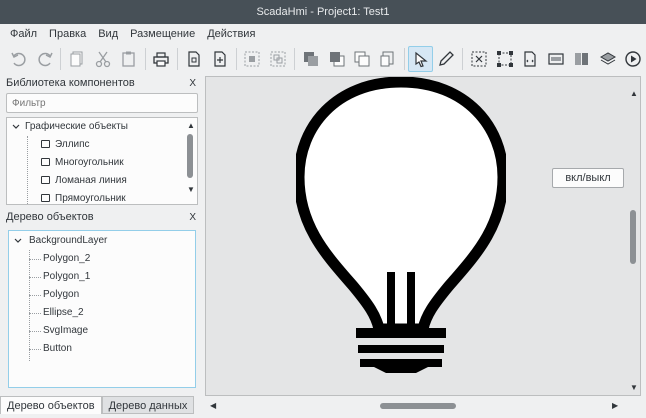 The image size is (646, 418). I want to click on vertical-scrollbar-thumb, so click(633, 237).